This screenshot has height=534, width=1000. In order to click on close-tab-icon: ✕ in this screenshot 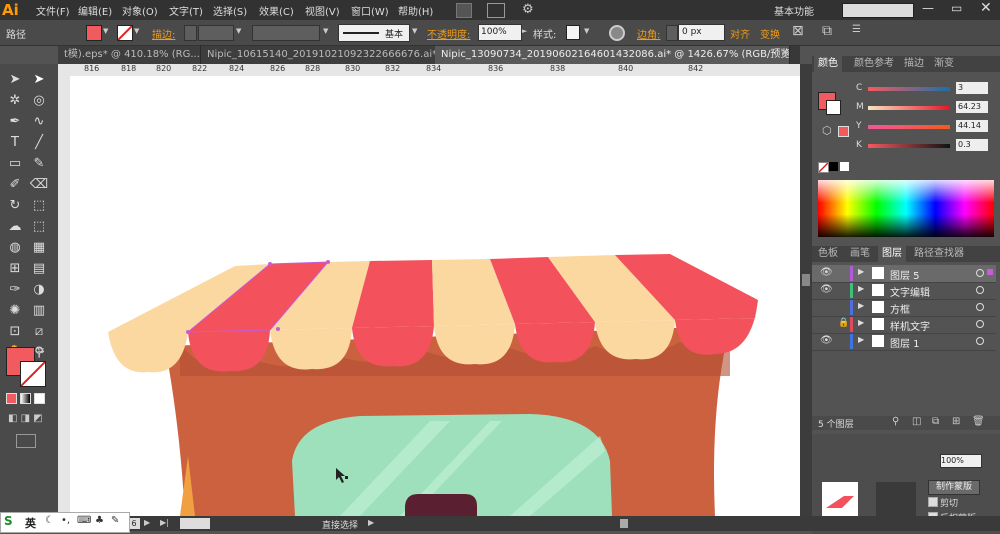, I will do `click(785, 53)`.